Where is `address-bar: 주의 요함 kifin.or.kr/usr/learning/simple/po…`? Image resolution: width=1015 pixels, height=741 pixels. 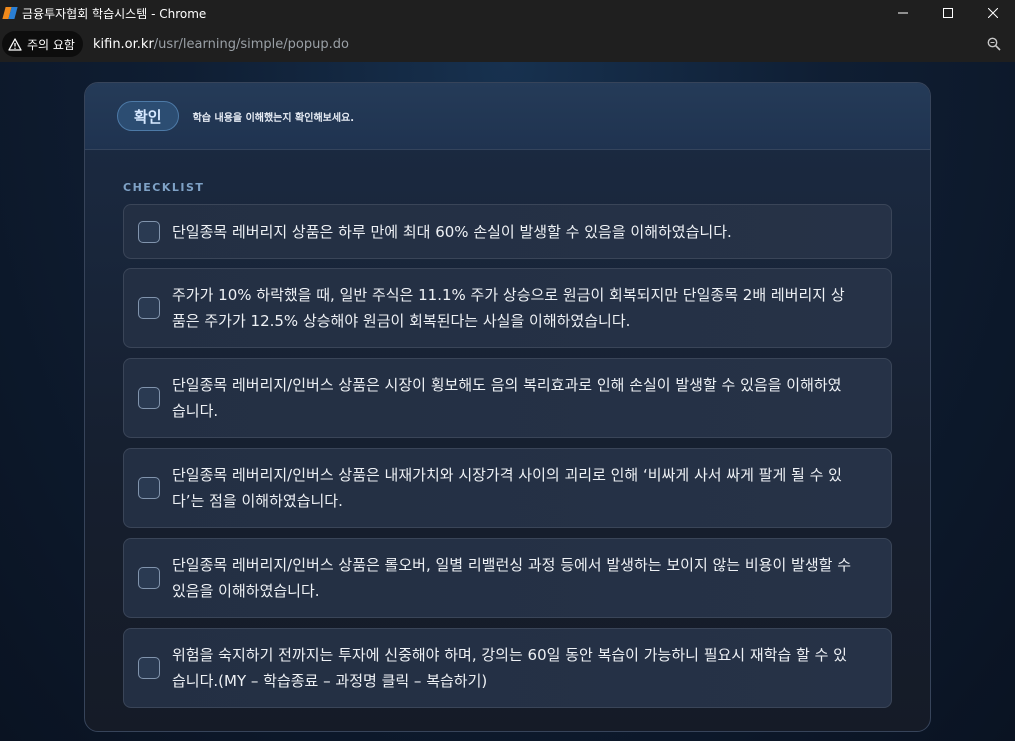
address-bar: 주의 요함 kifin.or.kr/usr/learning/simple/po… is located at coordinates (507, 44).